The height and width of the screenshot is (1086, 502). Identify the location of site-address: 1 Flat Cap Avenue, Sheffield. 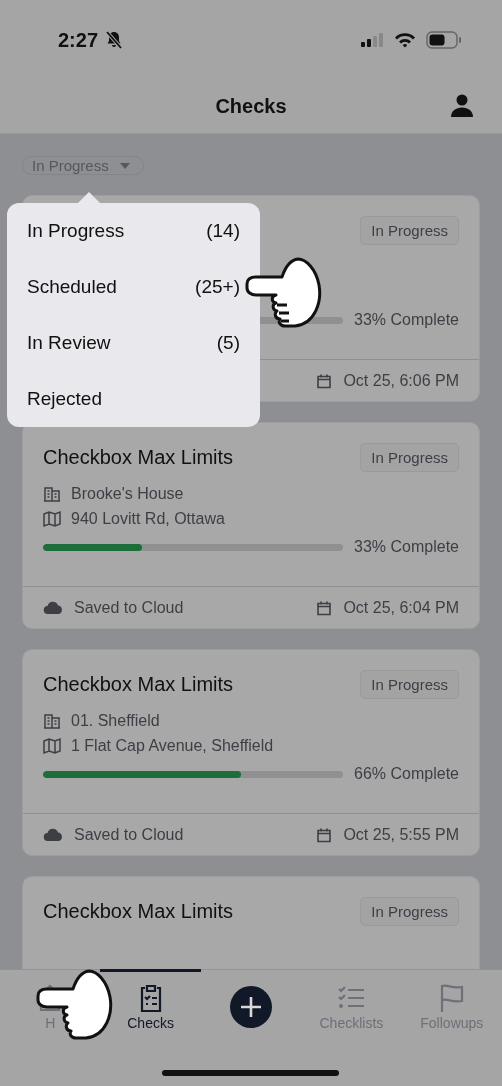
(172, 745).